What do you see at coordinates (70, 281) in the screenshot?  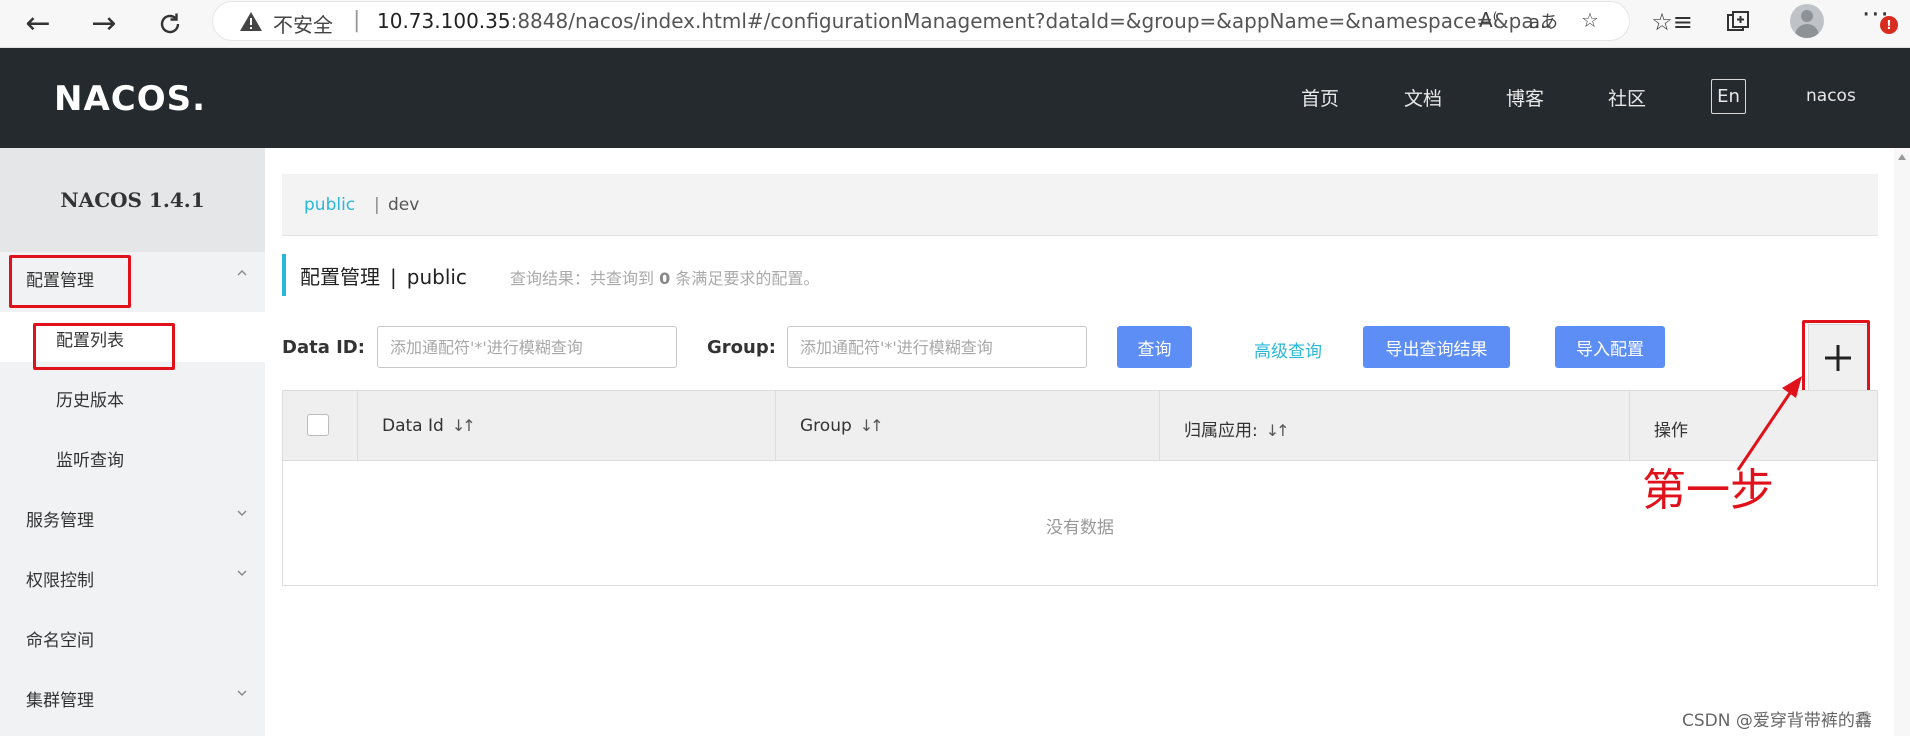 I see `highlight-box-config-management` at bounding box center [70, 281].